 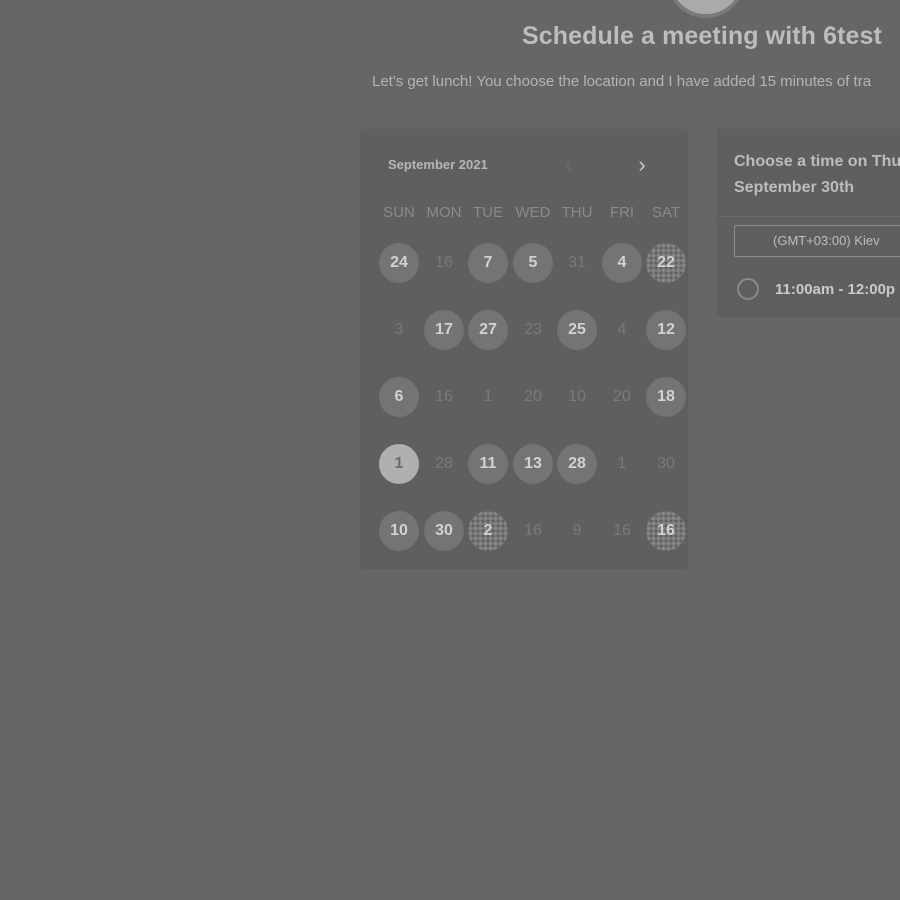 I want to click on calendar-day: 28, so click(x=577, y=464).